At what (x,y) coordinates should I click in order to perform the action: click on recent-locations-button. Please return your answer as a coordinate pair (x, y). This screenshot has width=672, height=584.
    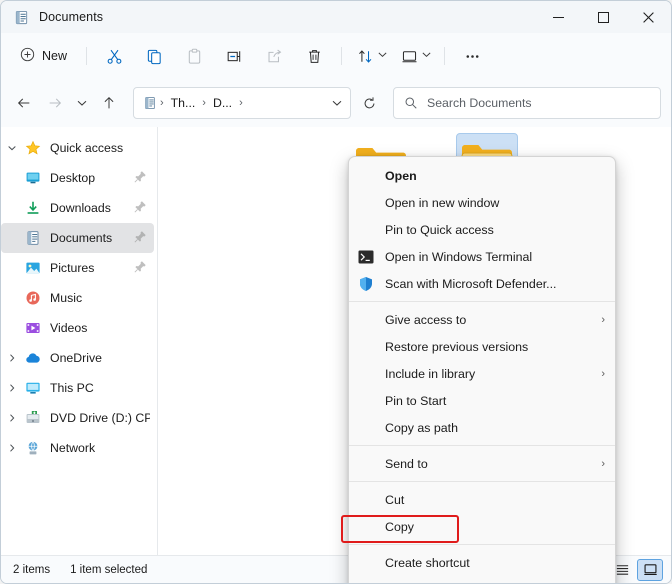
    Looking at the image, I should click on (82, 103).